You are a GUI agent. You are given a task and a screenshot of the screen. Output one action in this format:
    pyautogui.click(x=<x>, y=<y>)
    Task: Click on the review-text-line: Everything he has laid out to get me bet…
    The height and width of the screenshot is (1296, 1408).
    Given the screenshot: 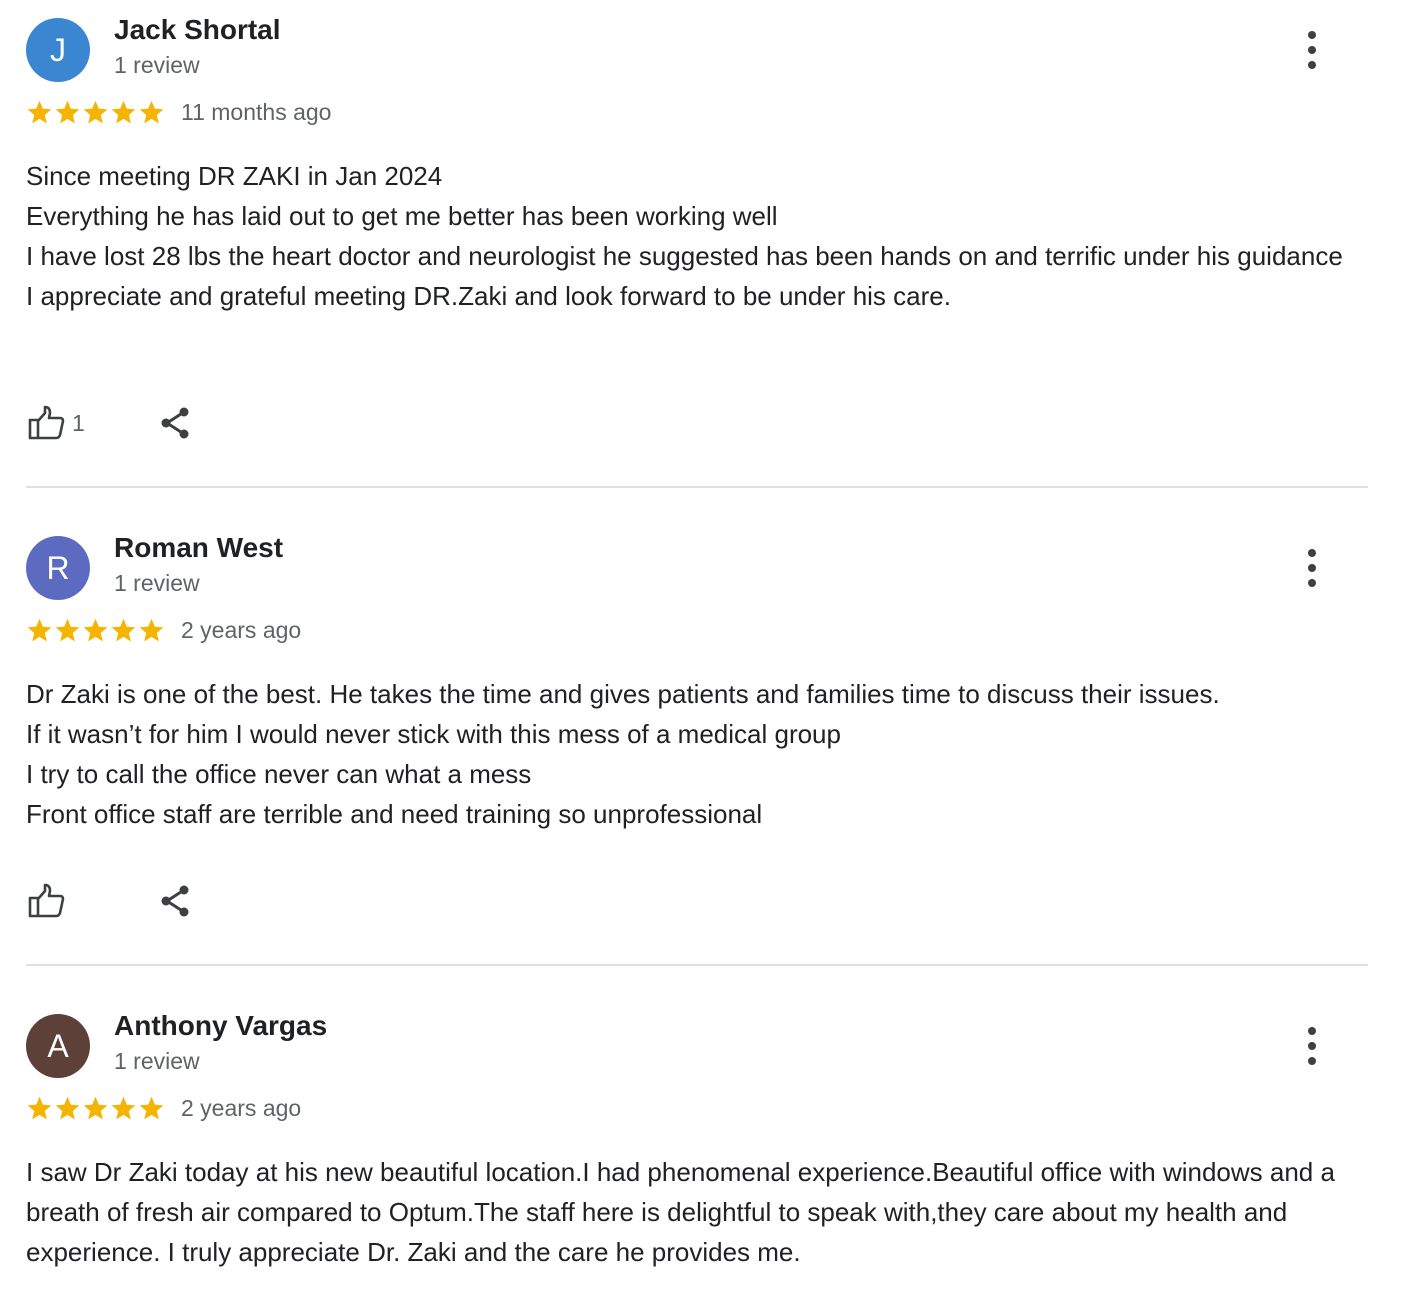 What is the action you would take?
    pyautogui.click(x=402, y=216)
    